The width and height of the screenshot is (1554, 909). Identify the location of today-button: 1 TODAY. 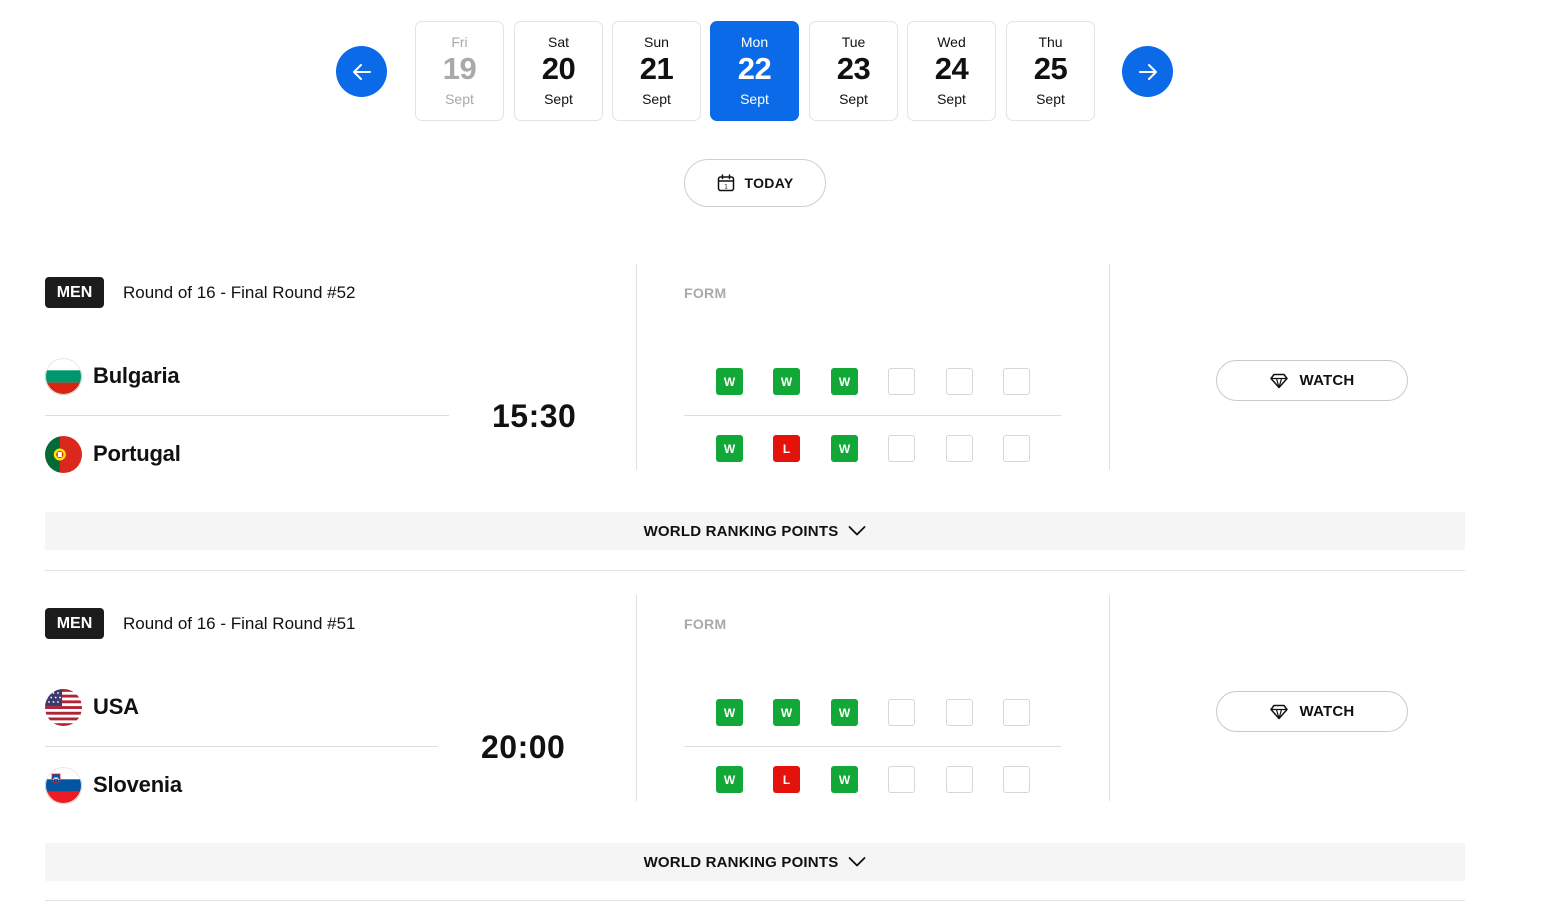
(755, 183).